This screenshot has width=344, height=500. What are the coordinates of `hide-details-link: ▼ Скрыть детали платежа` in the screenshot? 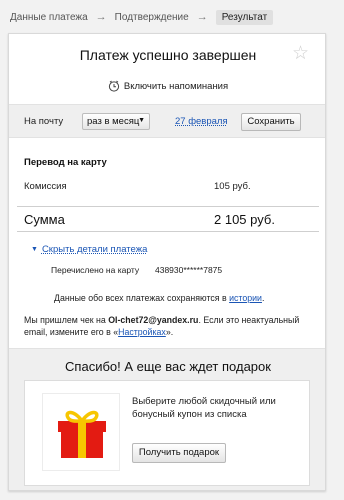 It's located at (89, 249).